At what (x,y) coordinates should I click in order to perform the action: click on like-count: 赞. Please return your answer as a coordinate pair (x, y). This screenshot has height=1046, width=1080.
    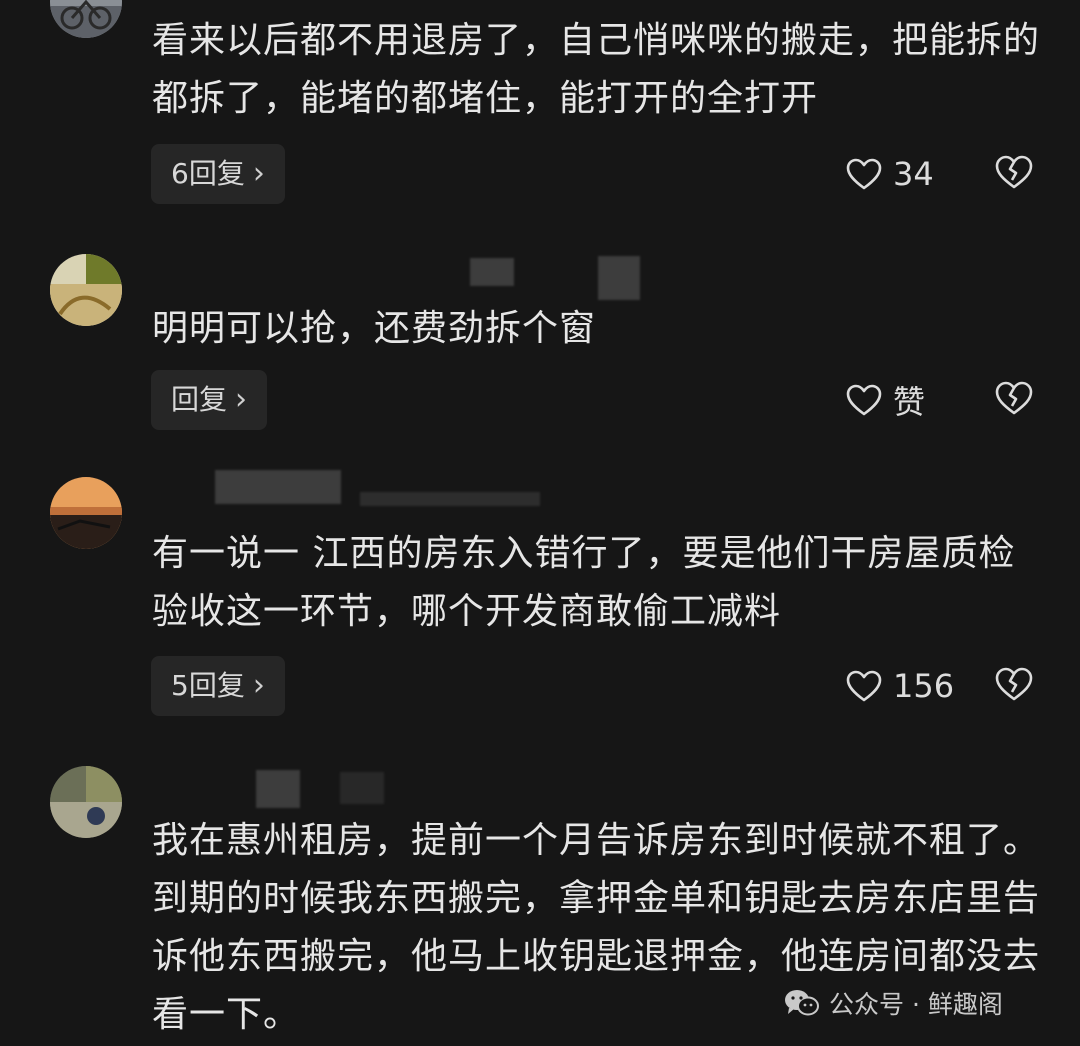
    Looking at the image, I should click on (909, 402).